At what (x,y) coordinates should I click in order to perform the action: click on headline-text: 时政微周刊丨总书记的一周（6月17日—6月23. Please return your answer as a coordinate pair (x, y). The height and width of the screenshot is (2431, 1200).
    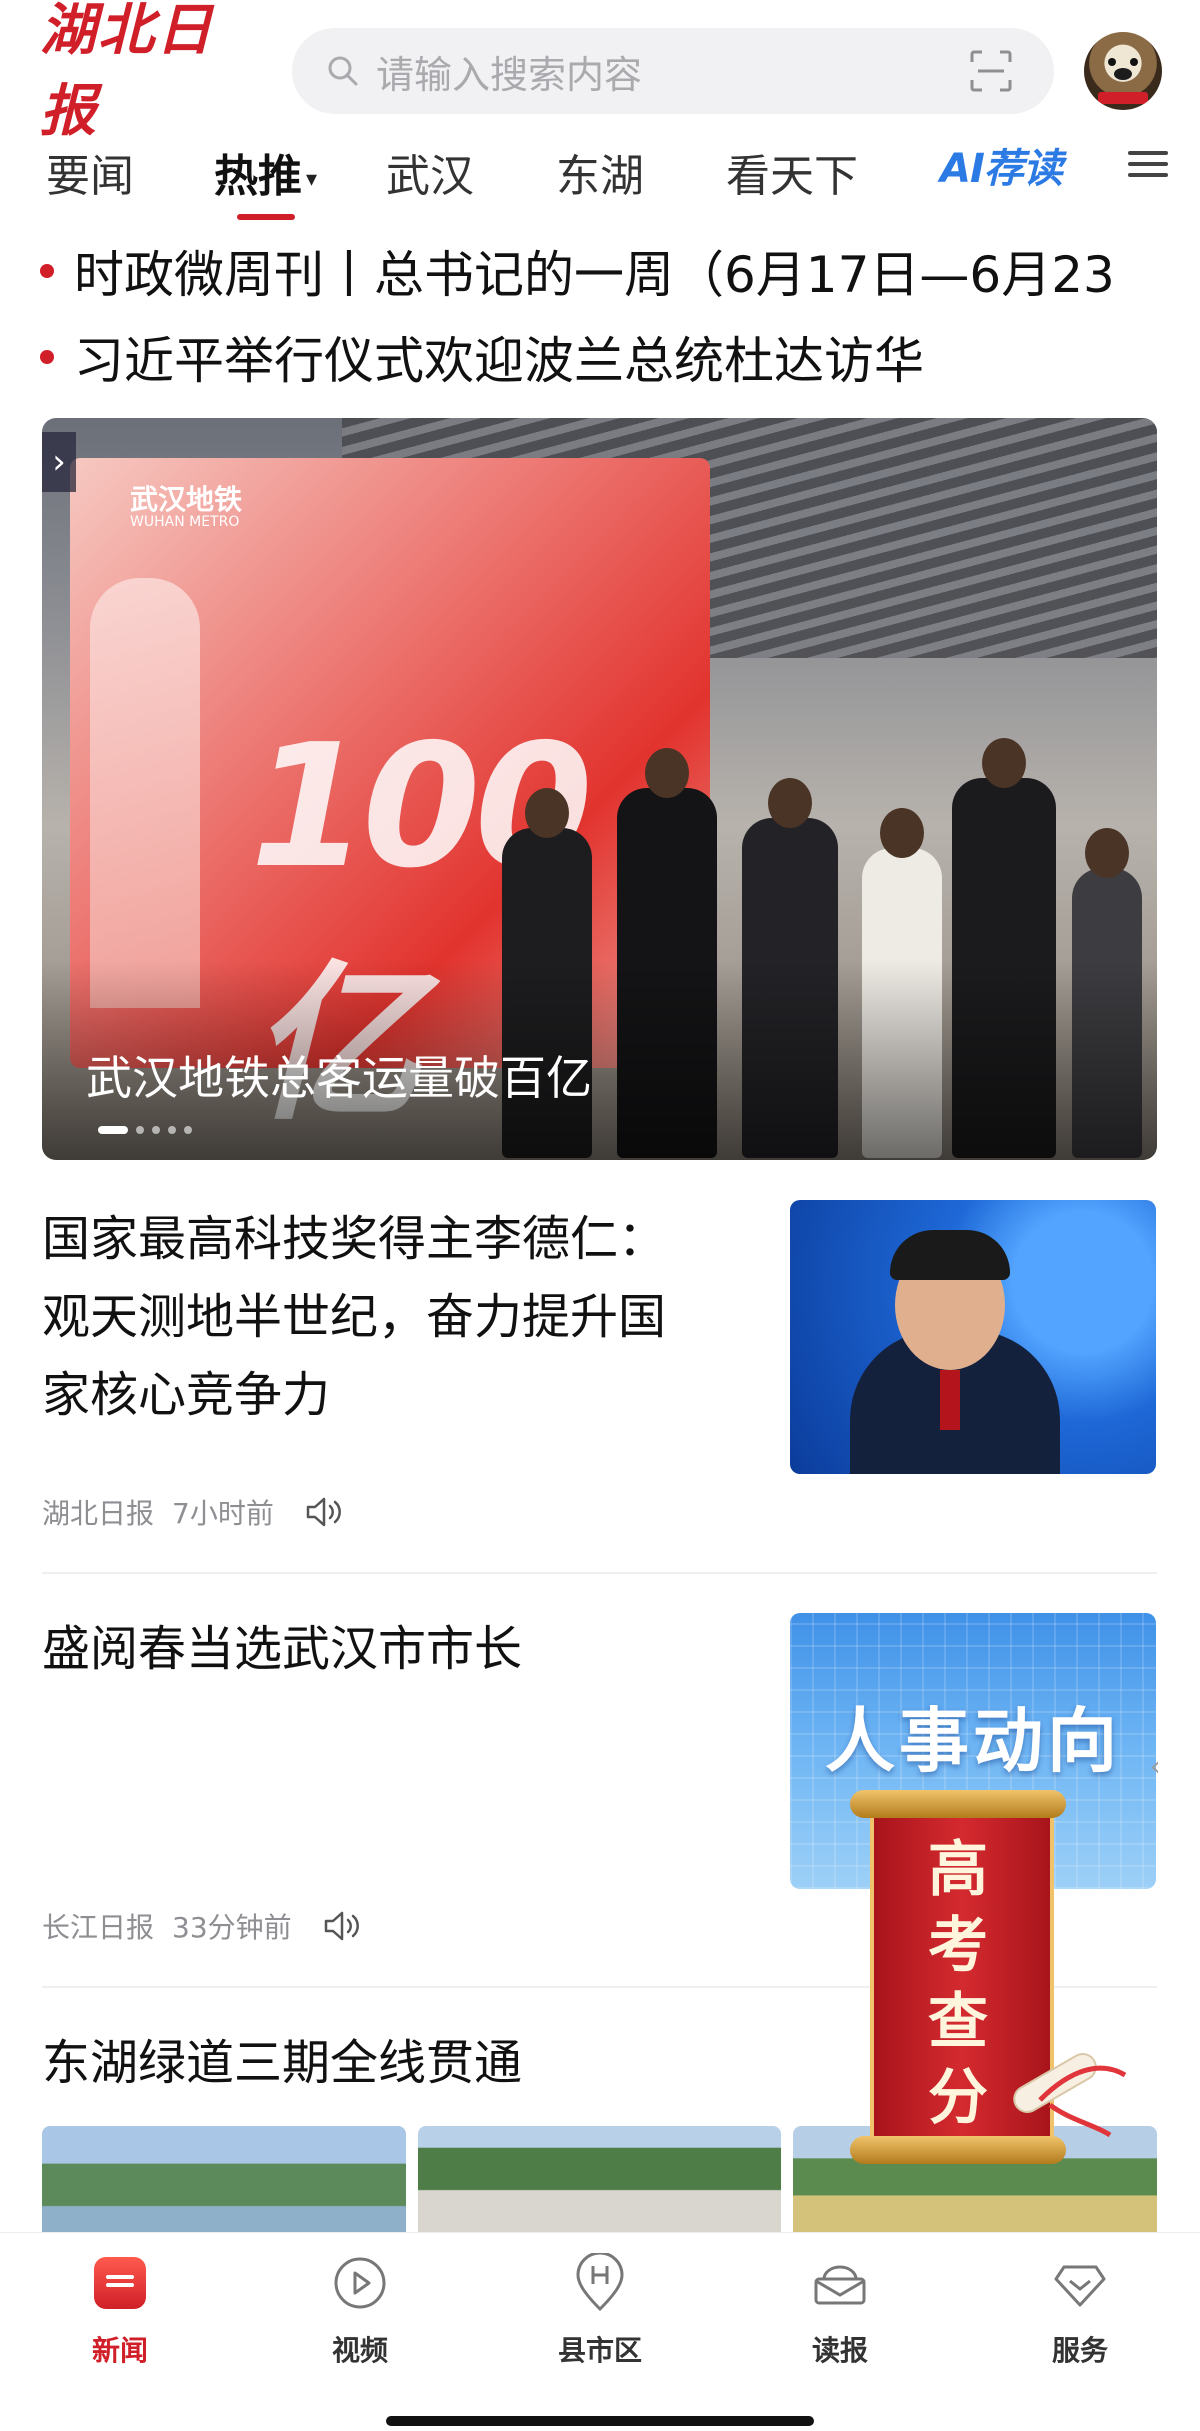
    Looking at the image, I should click on (594, 275).